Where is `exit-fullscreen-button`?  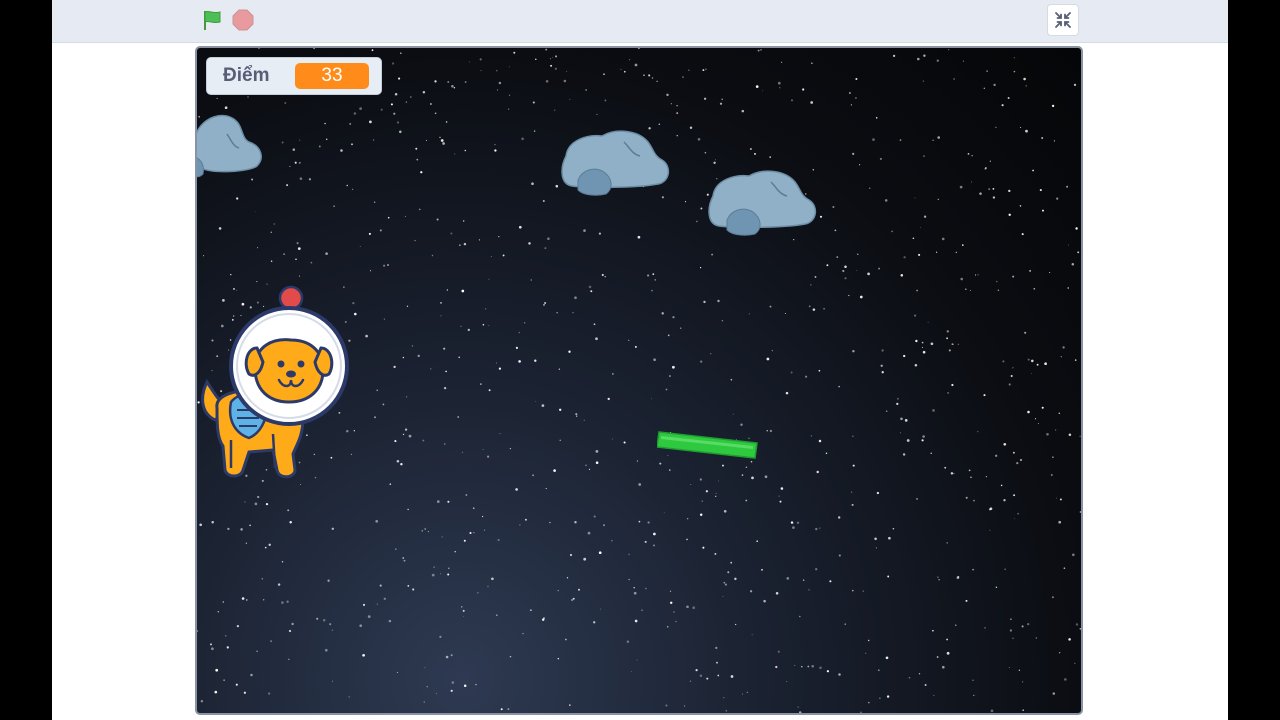
exit-fullscreen-button is located at coordinates (1063, 20).